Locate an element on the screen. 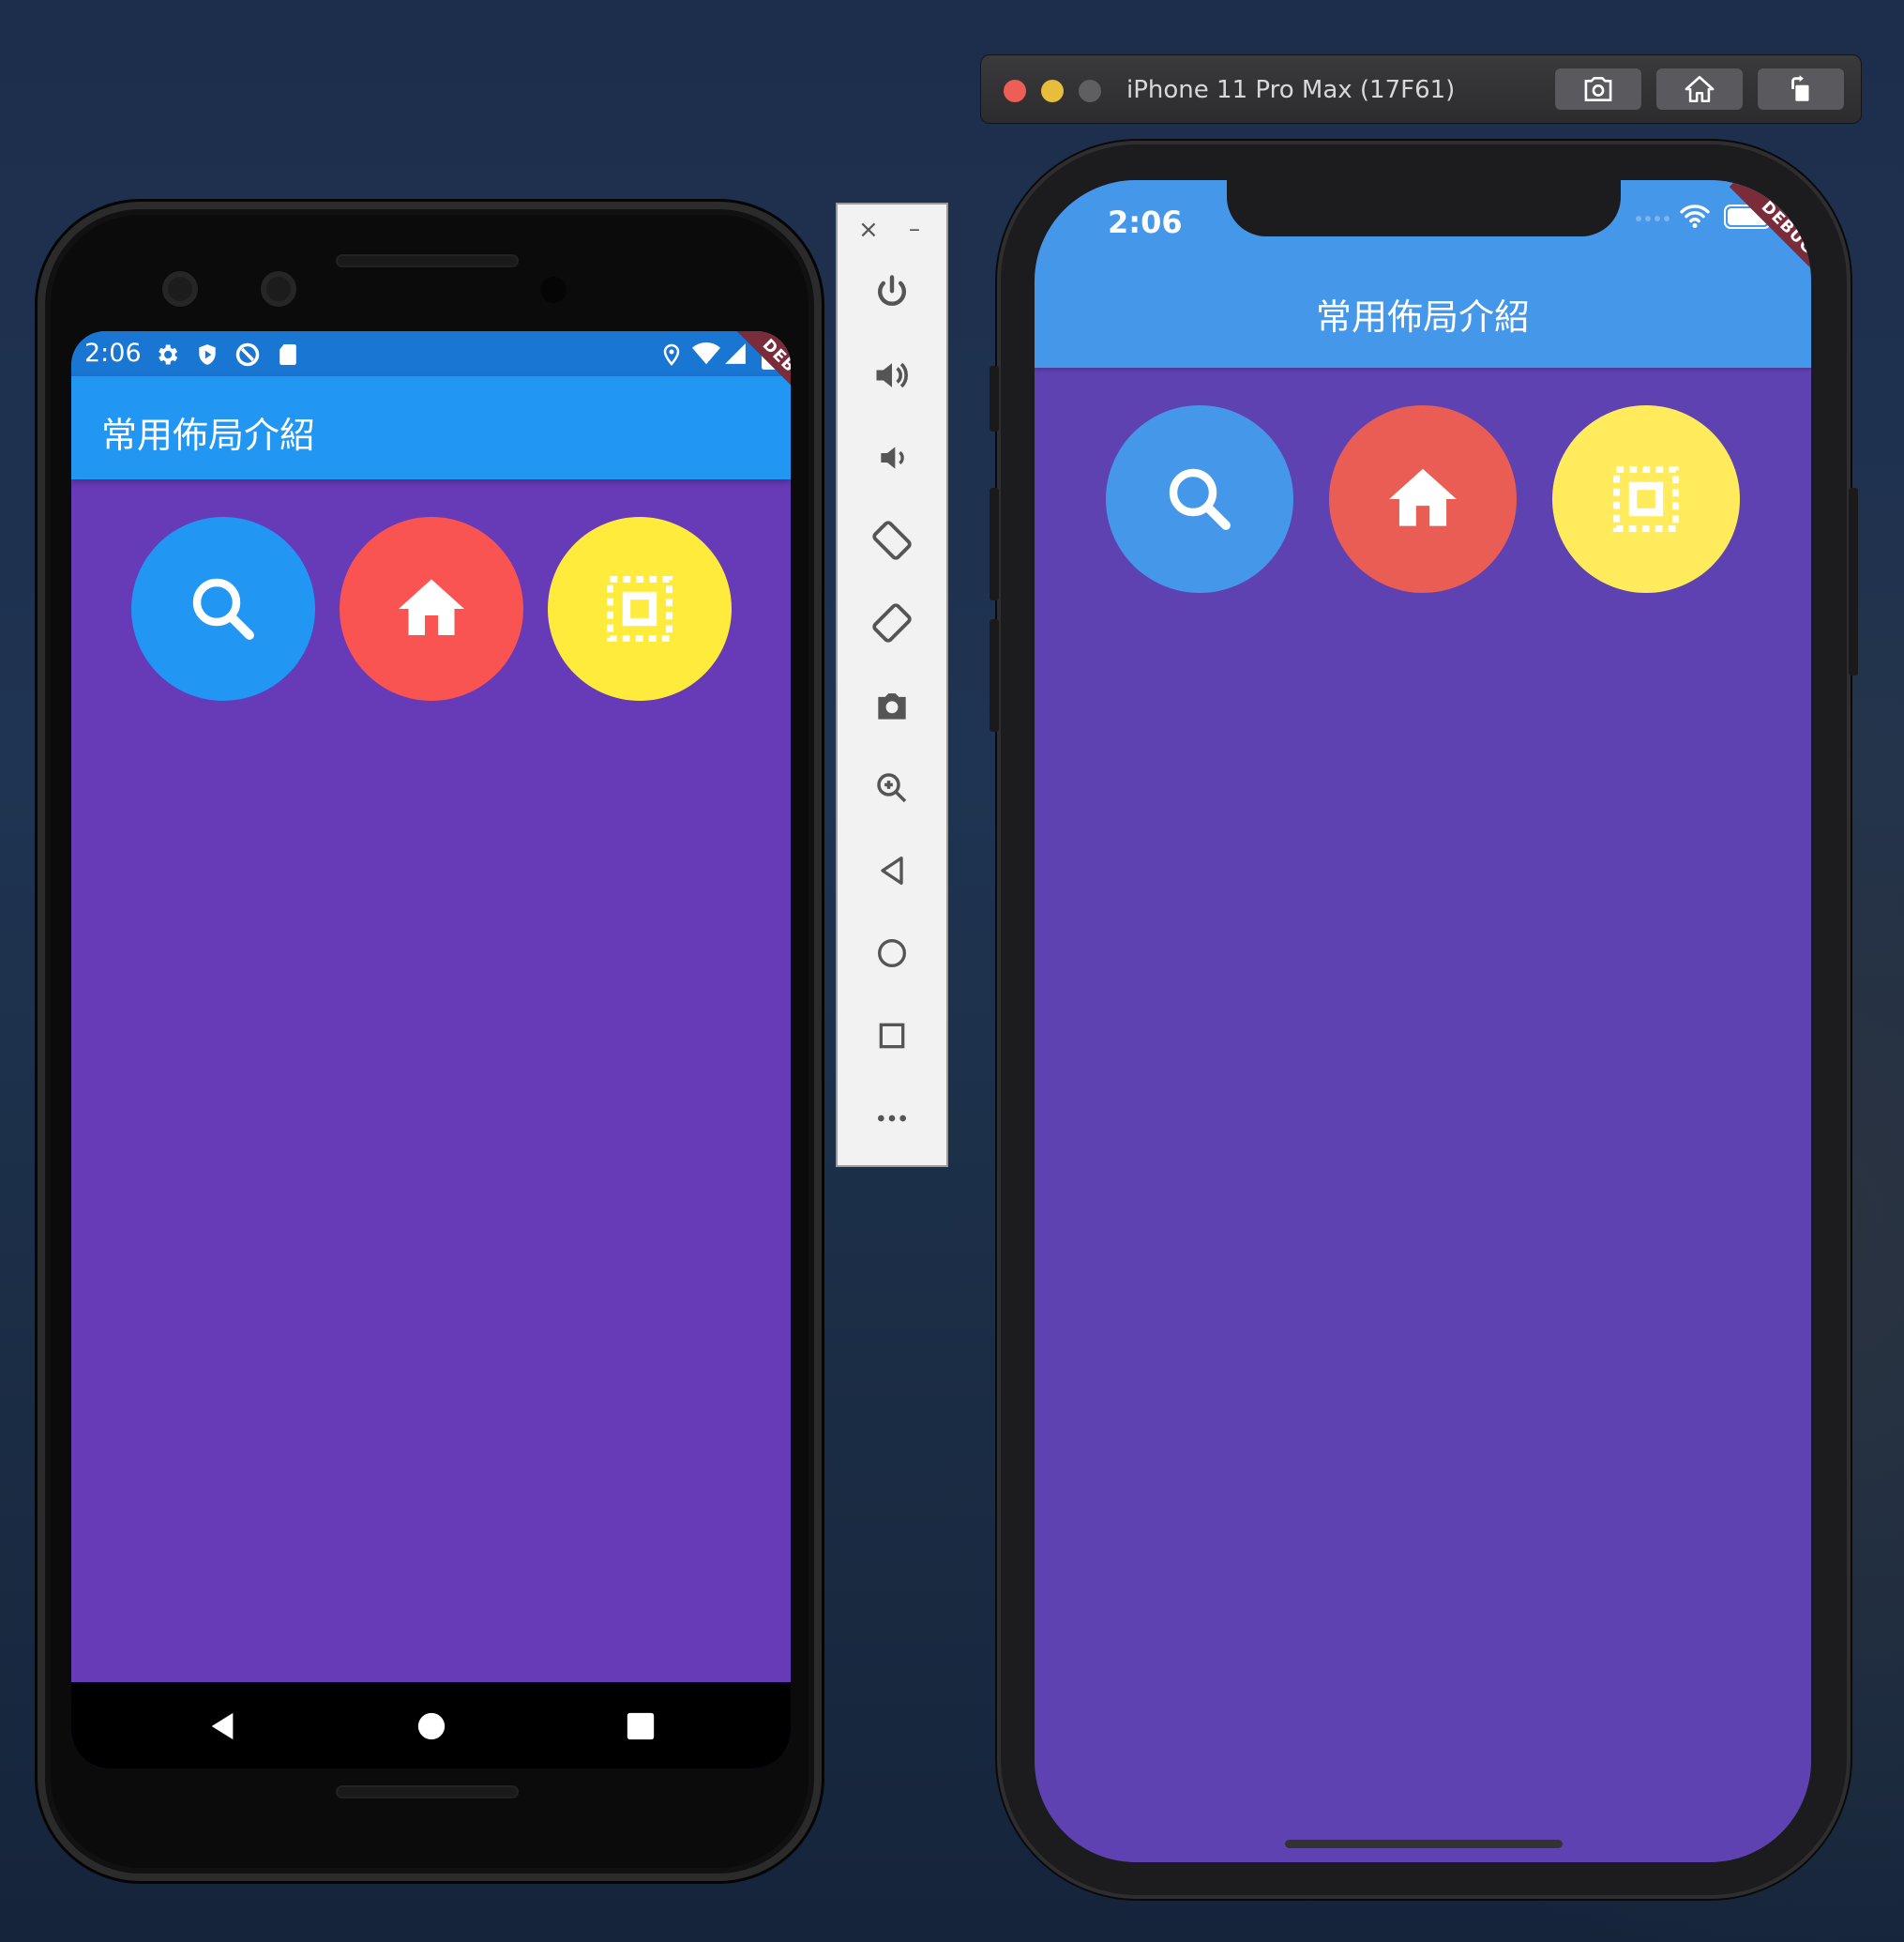 The width and height of the screenshot is (1904, 1942). front-sensor is located at coordinates (278, 289).